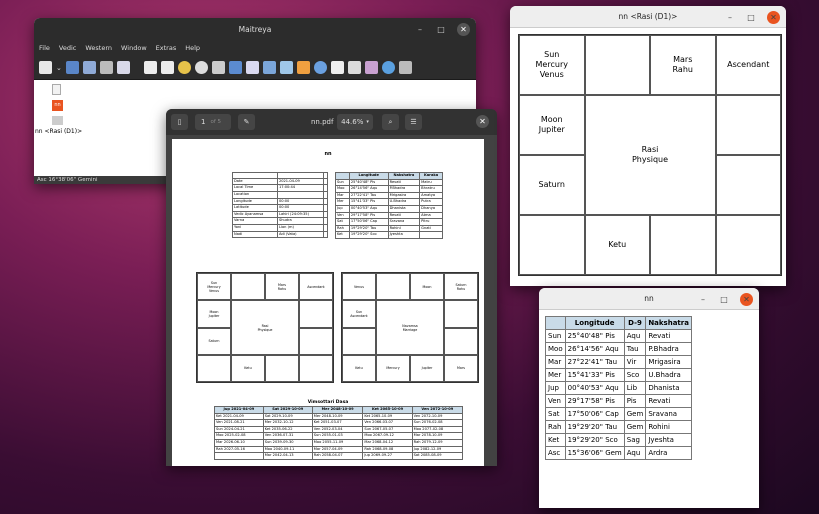 This screenshot has height=514, width=819. I want to click on maitreya-titlebar: Maitreya – □ ✕, so click(255, 29).